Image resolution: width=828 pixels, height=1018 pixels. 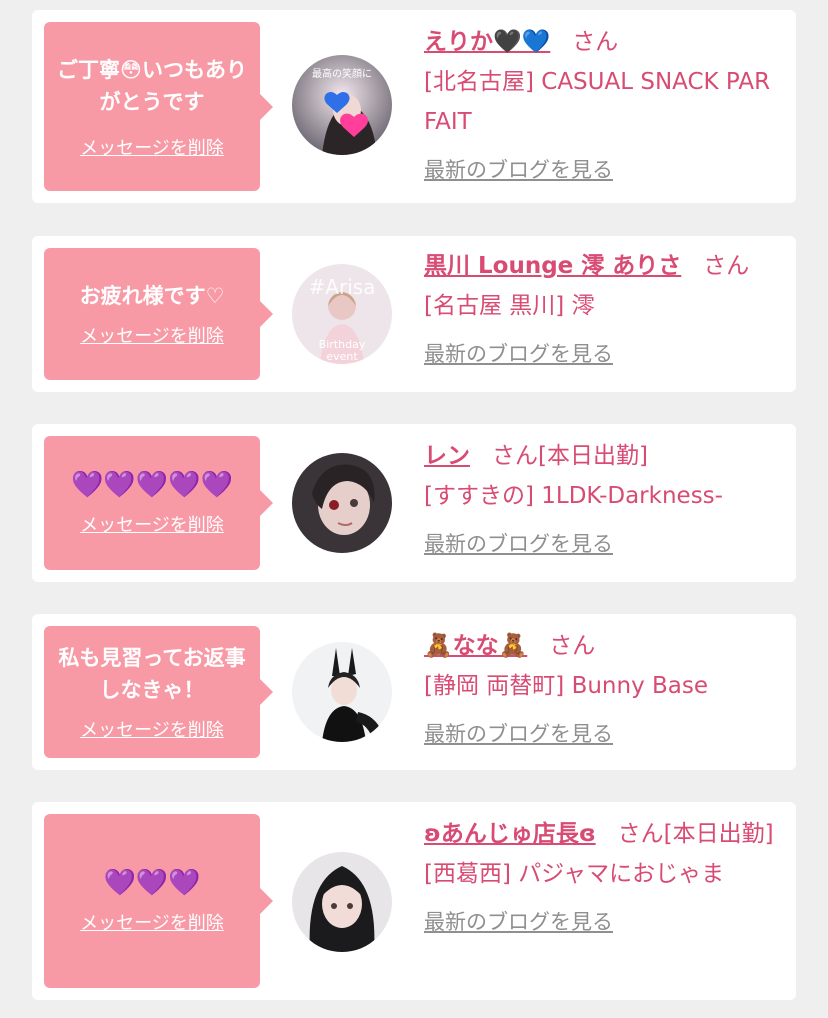 I want to click on sender-name-line: 🧸なな🧸 さん, so click(x=602, y=646).